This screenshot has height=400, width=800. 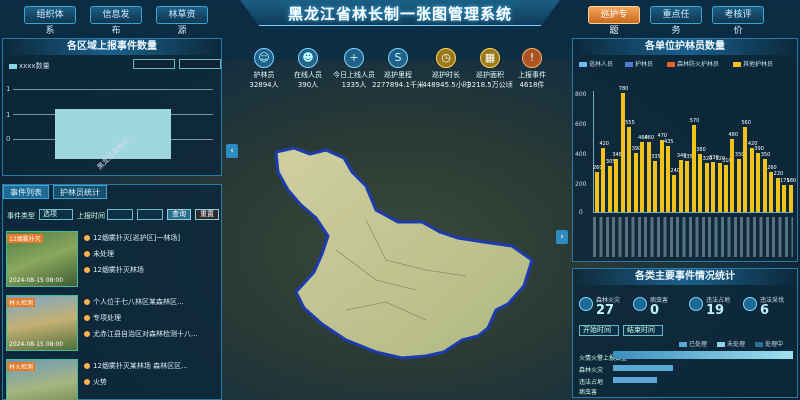 I want to click on legend-item: 其他护林员, so click(x=753, y=63).